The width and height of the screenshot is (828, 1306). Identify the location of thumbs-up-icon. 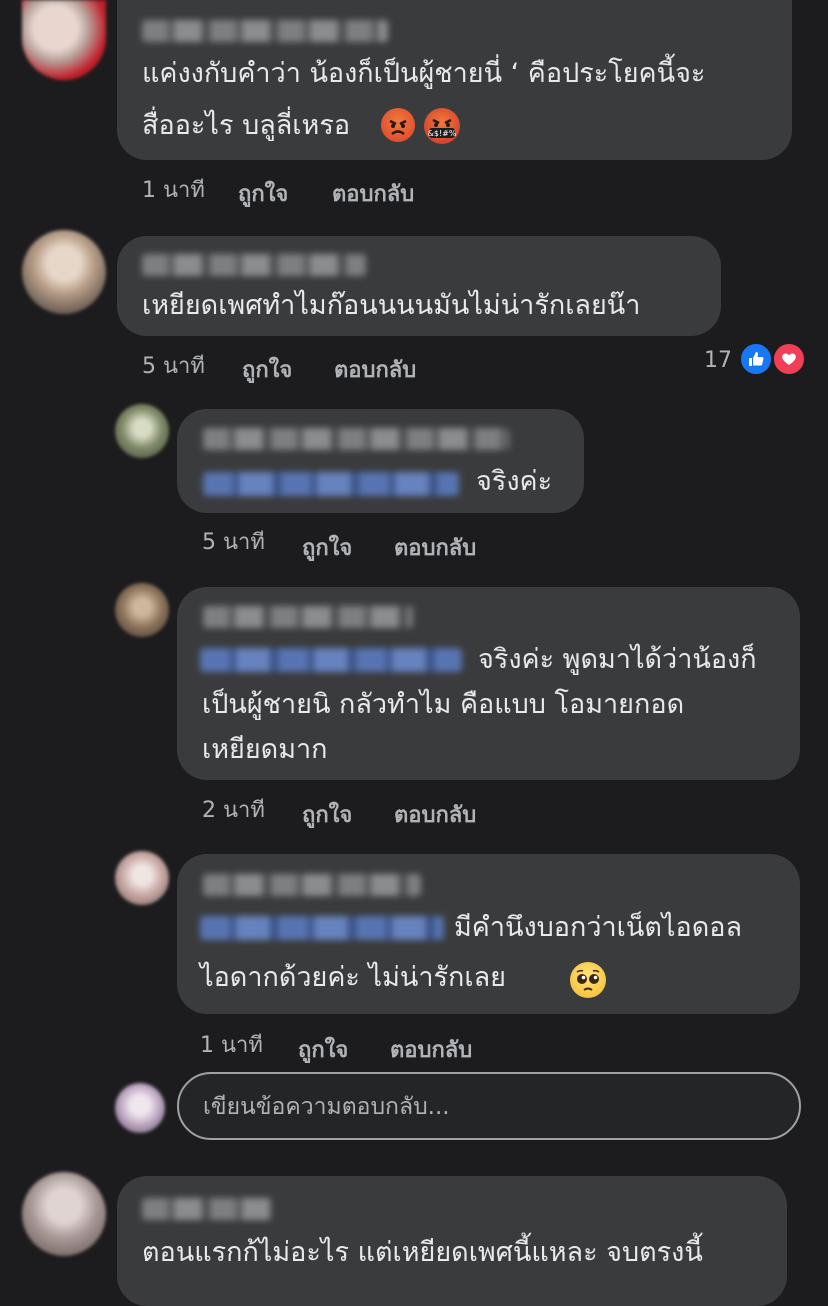
(756, 359).